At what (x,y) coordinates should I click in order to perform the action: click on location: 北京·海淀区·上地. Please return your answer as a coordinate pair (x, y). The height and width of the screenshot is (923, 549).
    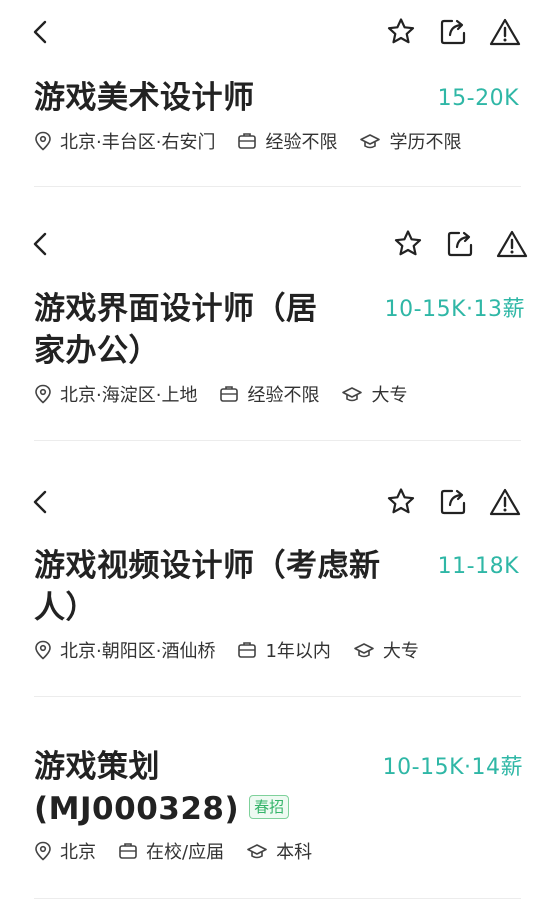
    Looking at the image, I should click on (115, 394).